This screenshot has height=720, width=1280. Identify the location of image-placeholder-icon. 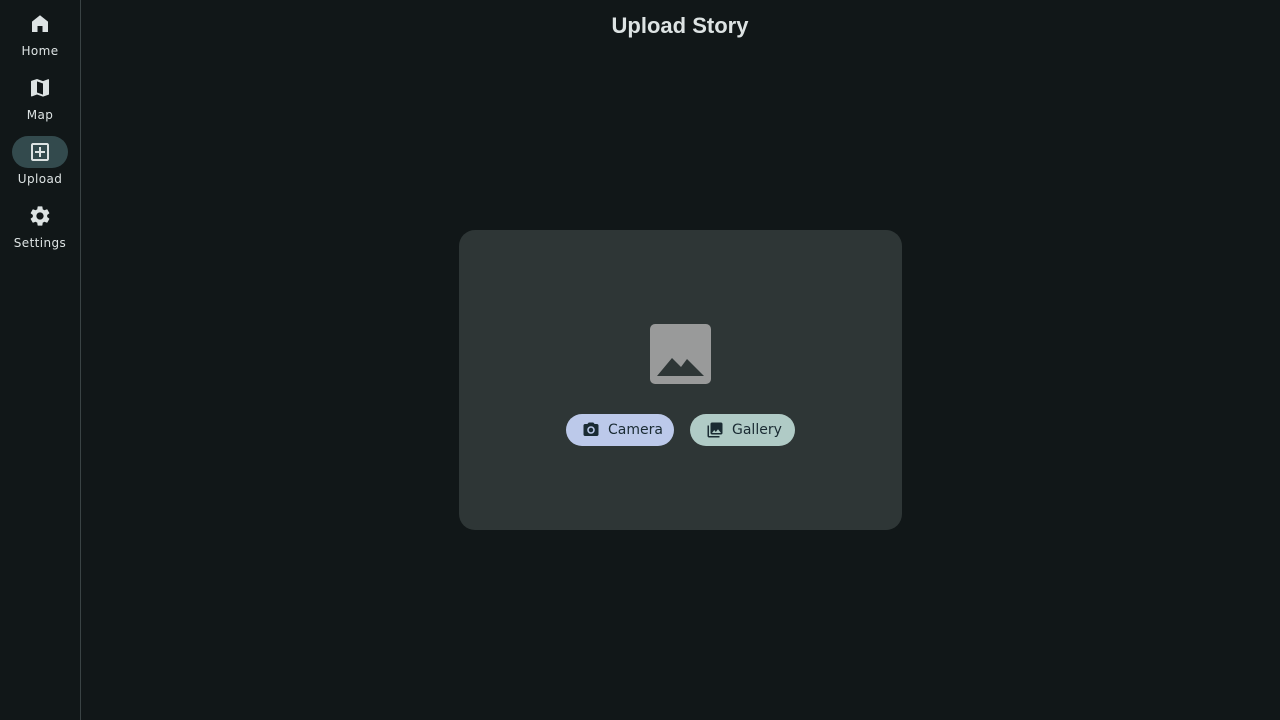
(680, 354).